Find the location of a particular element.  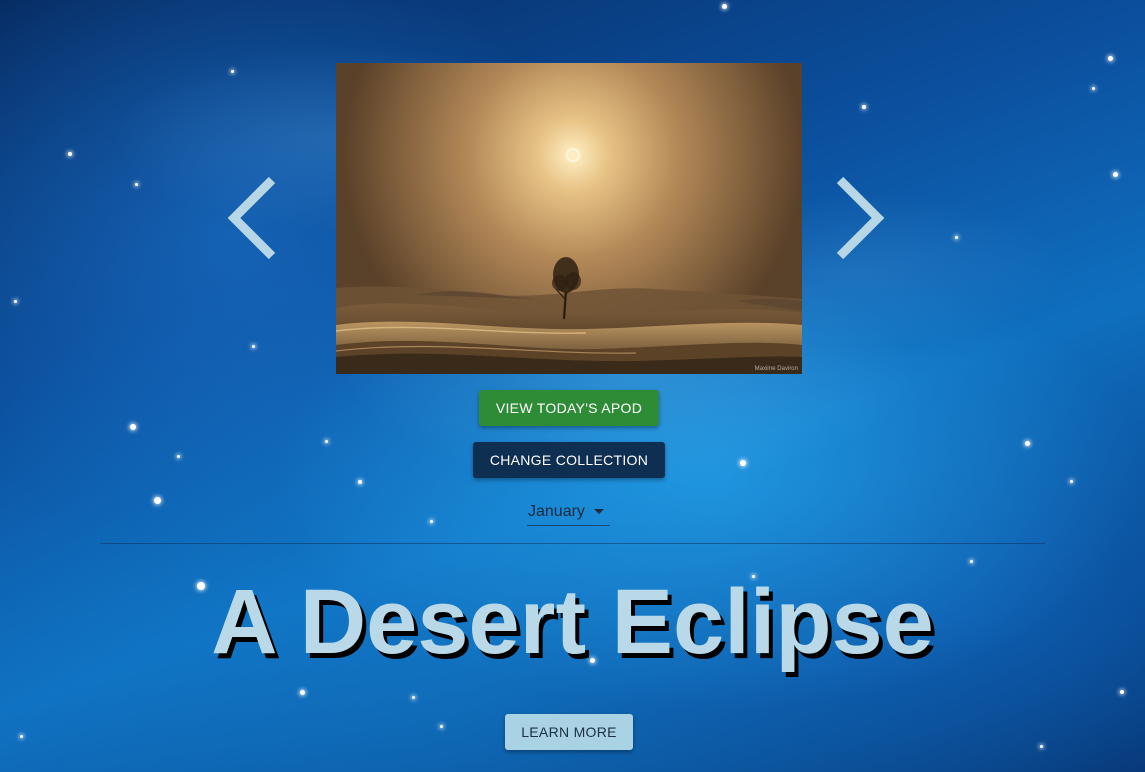

learn-more-button: LEARN MORE is located at coordinates (569, 732).